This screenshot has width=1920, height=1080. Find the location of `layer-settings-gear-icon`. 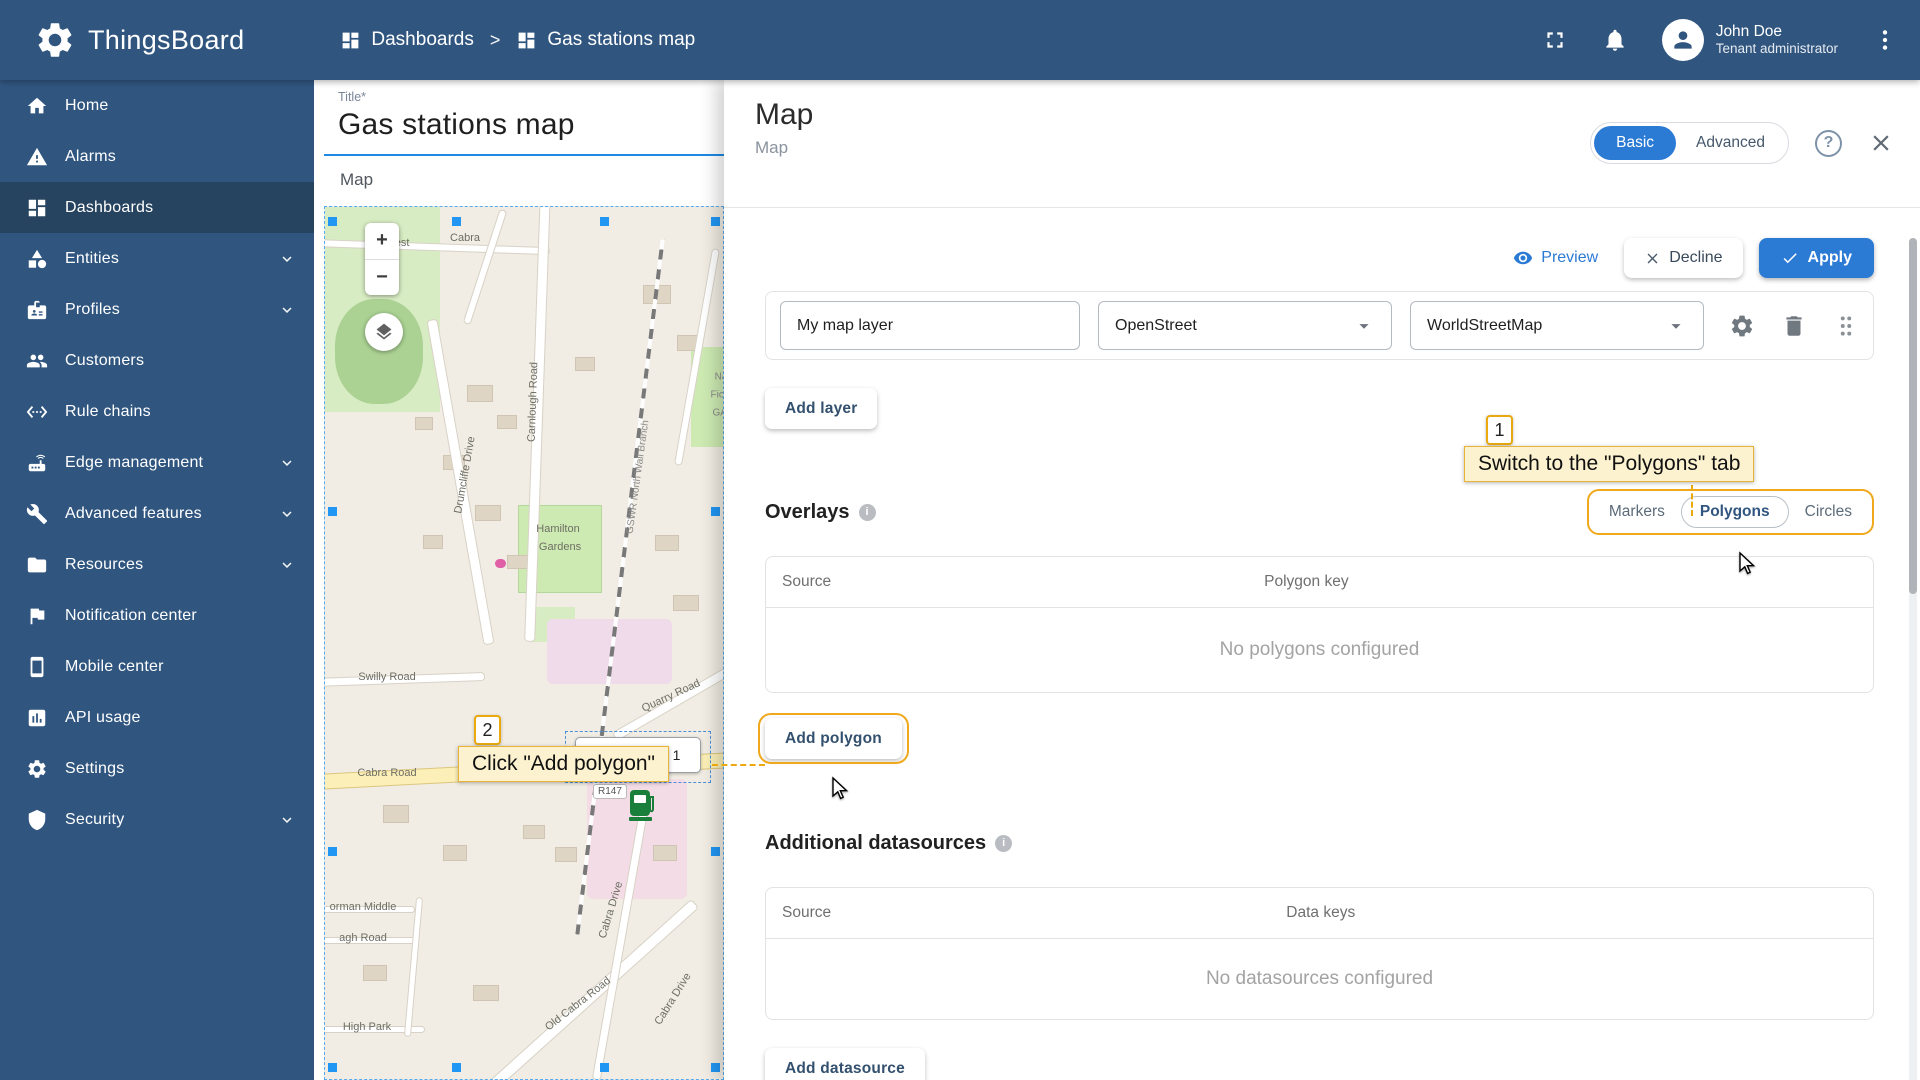

layer-settings-gear-icon is located at coordinates (1742, 326).